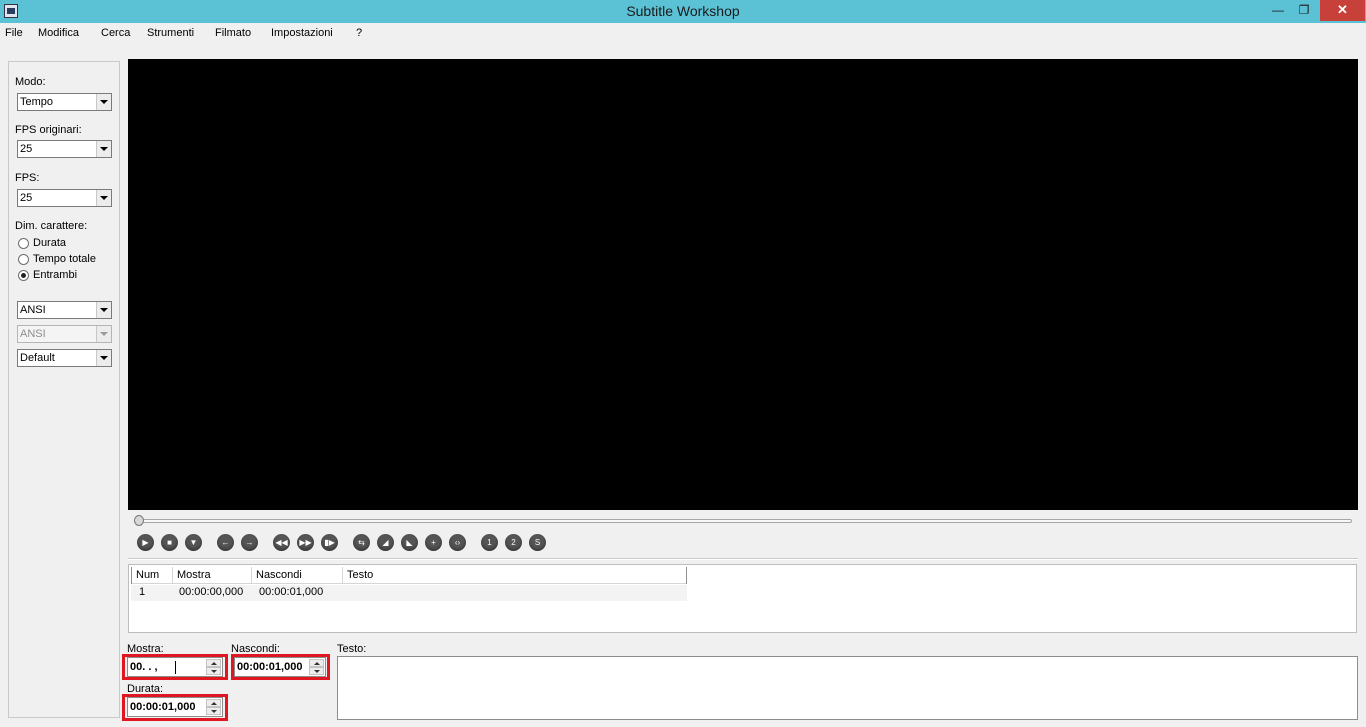 Image resolution: width=1366 pixels, height=727 pixels. What do you see at coordinates (433, 542) in the screenshot?
I see `add-subtitle-icon: +` at bounding box center [433, 542].